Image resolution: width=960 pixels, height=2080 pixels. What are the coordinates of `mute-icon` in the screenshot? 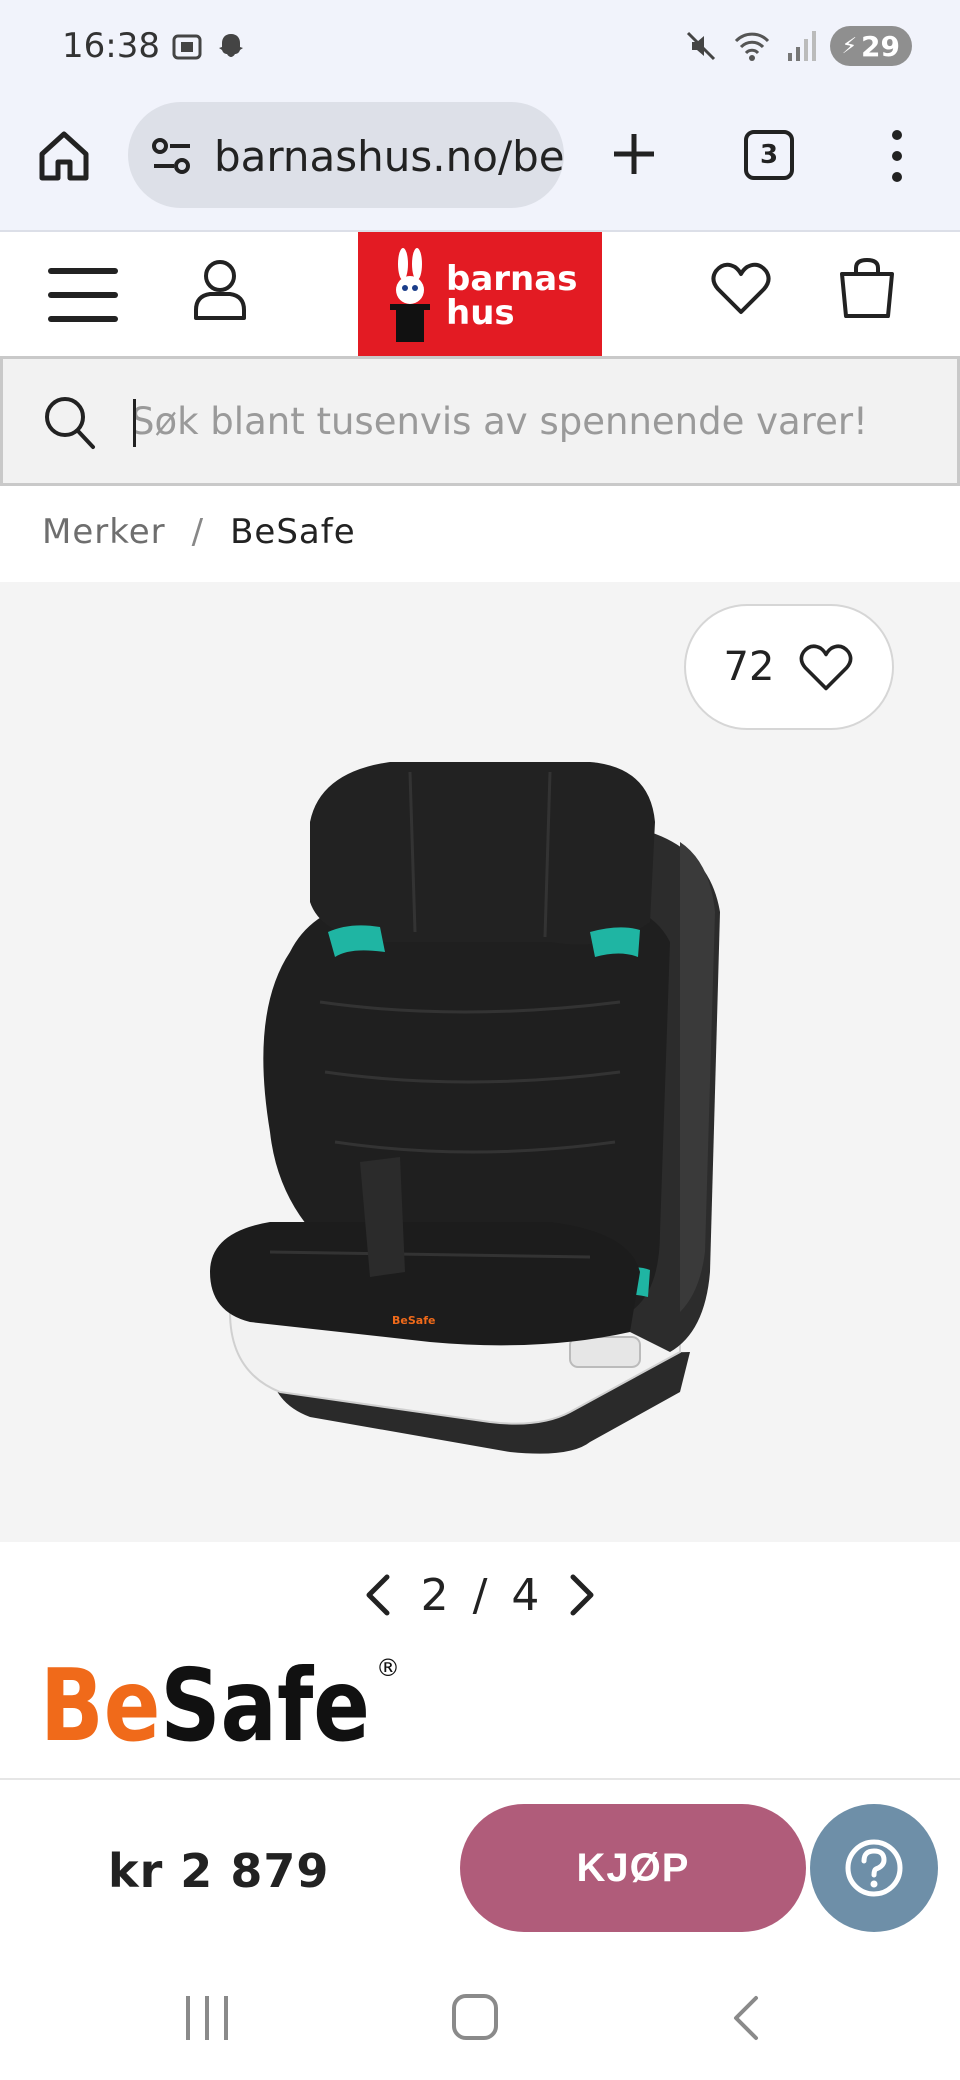 It's located at (700, 46).